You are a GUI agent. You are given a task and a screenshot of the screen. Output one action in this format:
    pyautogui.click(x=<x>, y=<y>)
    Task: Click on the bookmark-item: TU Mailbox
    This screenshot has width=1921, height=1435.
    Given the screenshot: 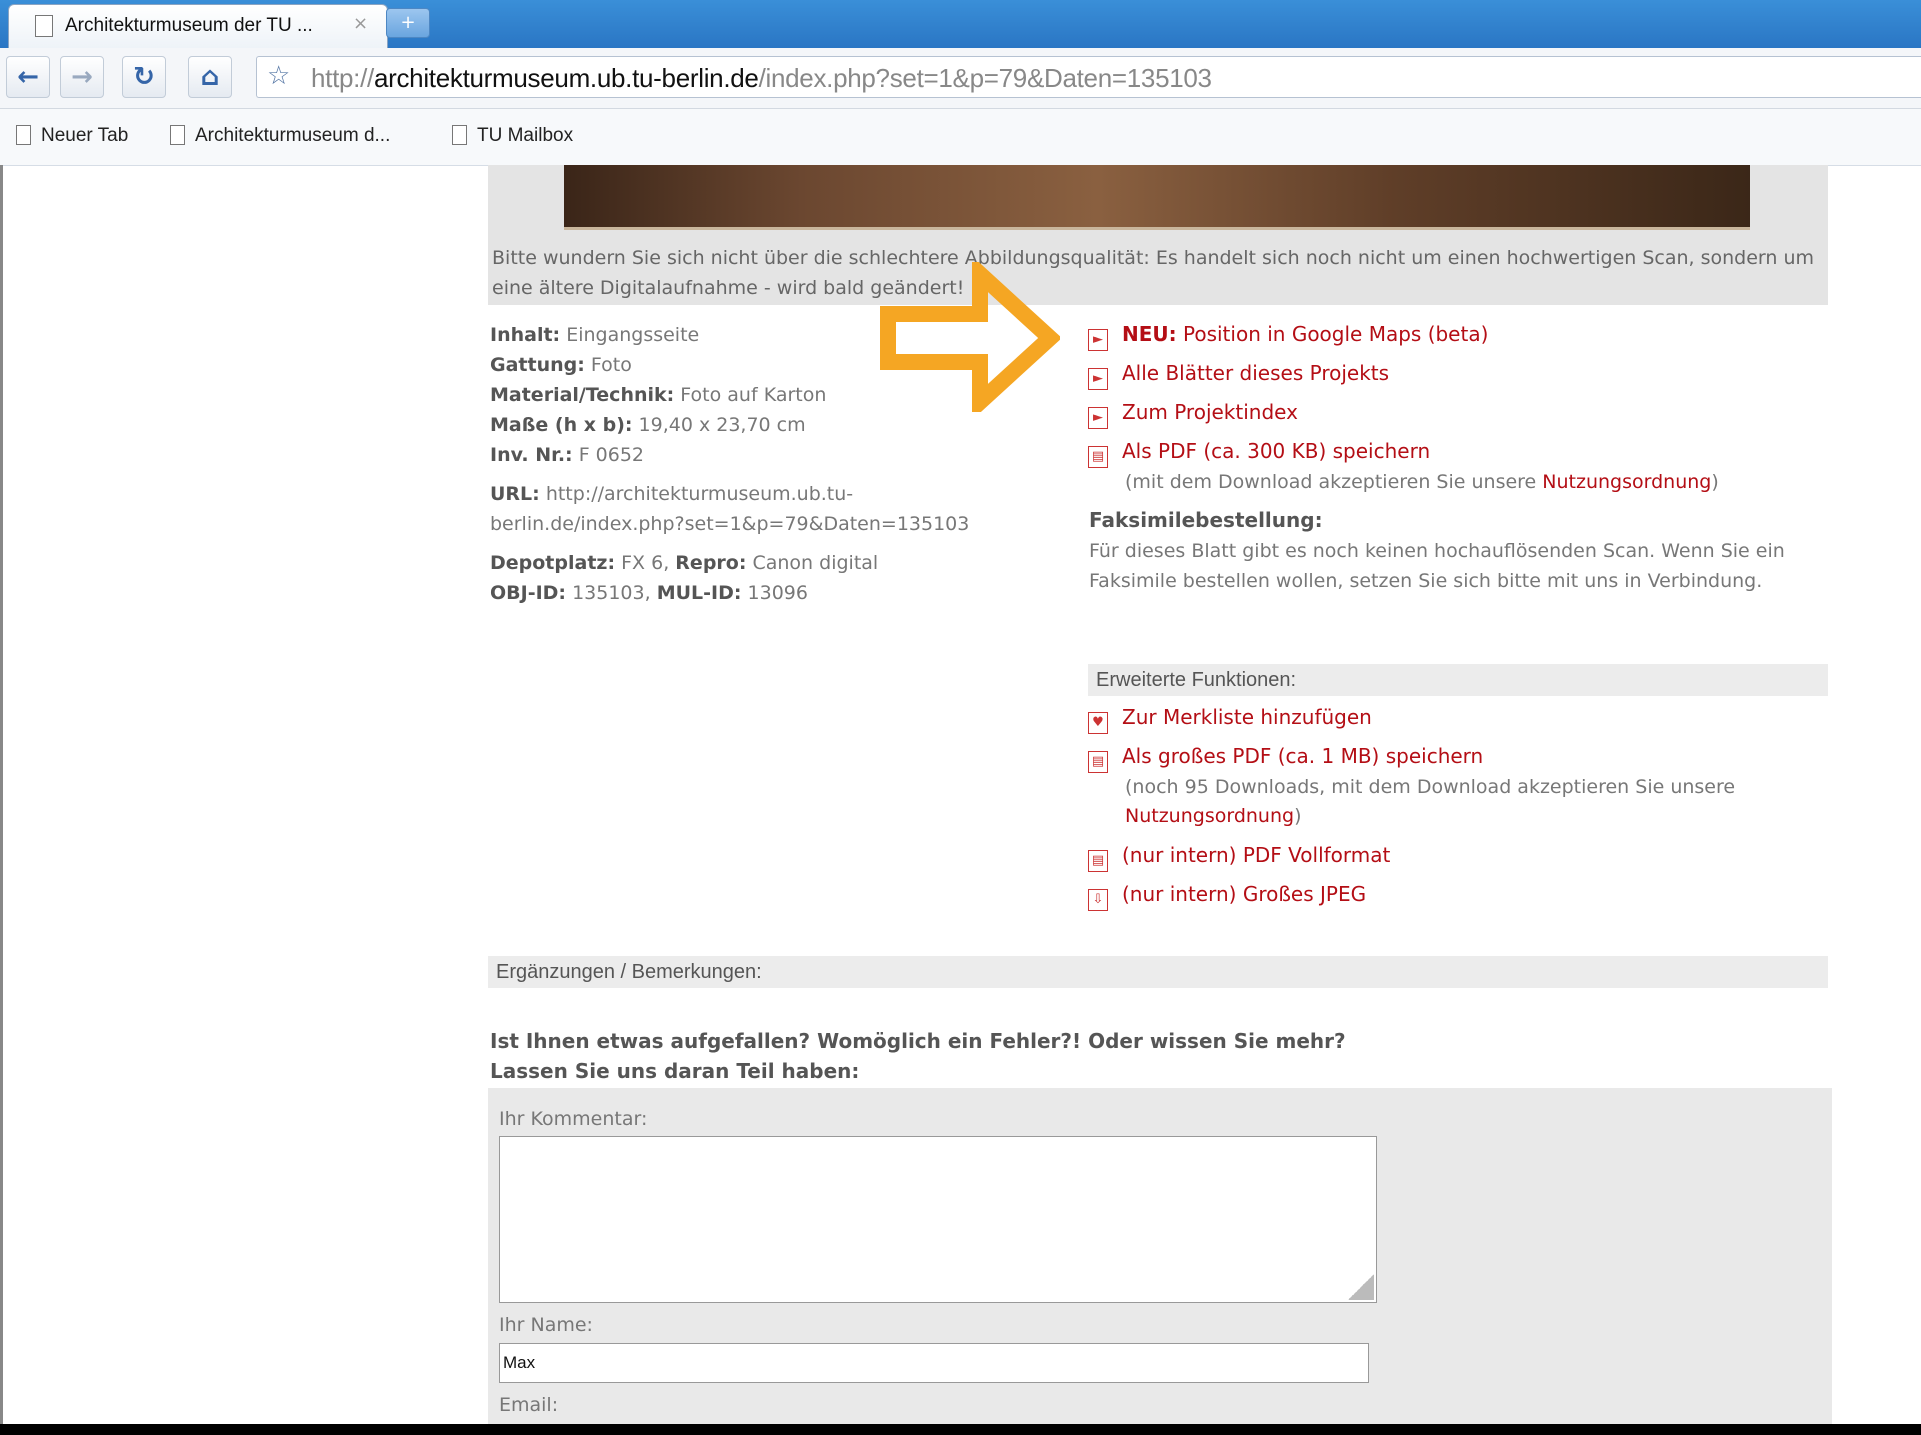 What is the action you would take?
    pyautogui.click(x=512, y=136)
    